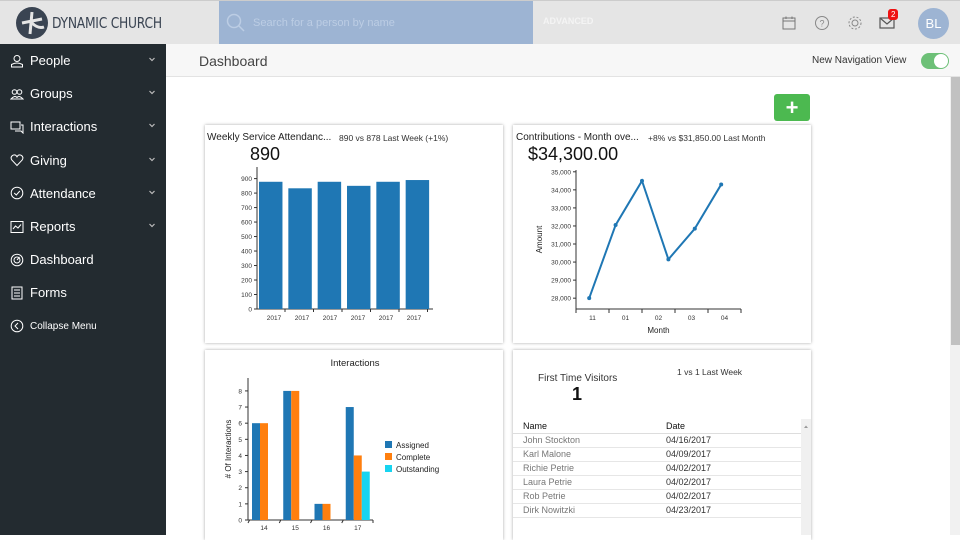  I want to click on new-navigation-toggle, so click(935, 61).